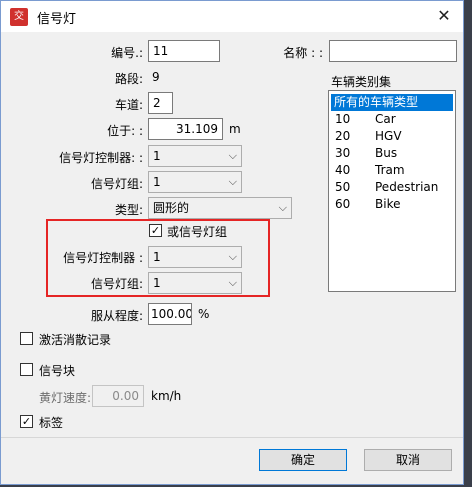 Image resolution: width=472 pixels, height=487 pixels. Describe the element at coordinates (26, 338) in the screenshot. I see `activate-checkbox` at that location.